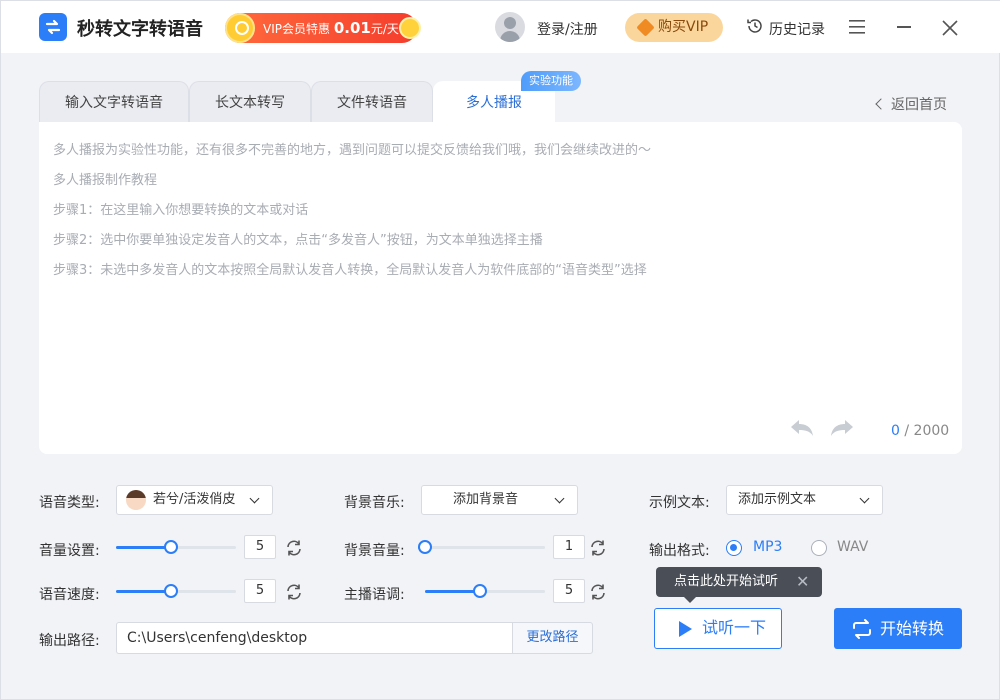  What do you see at coordinates (181, 210) in the screenshot?
I see `hint-line: 步骤1：在这里输入你想要转换的文本或对话` at bounding box center [181, 210].